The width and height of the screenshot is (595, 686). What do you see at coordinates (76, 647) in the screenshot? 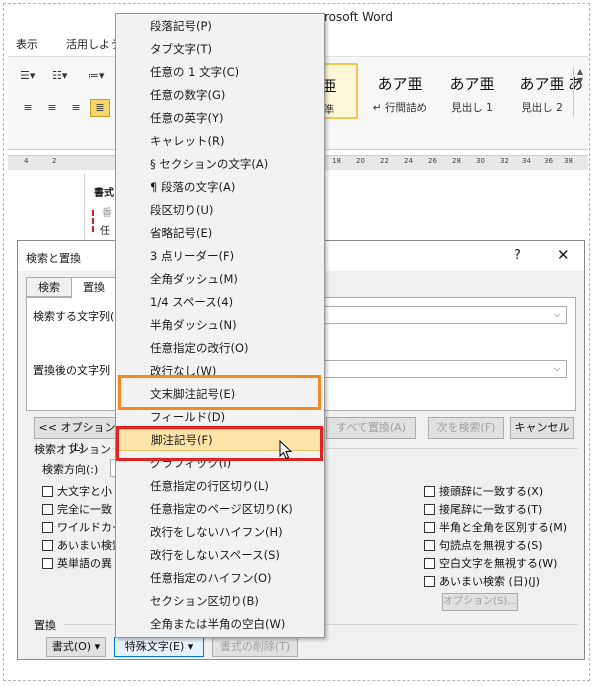
I see `format-button: 書式(O) ▾` at bounding box center [76, 647].